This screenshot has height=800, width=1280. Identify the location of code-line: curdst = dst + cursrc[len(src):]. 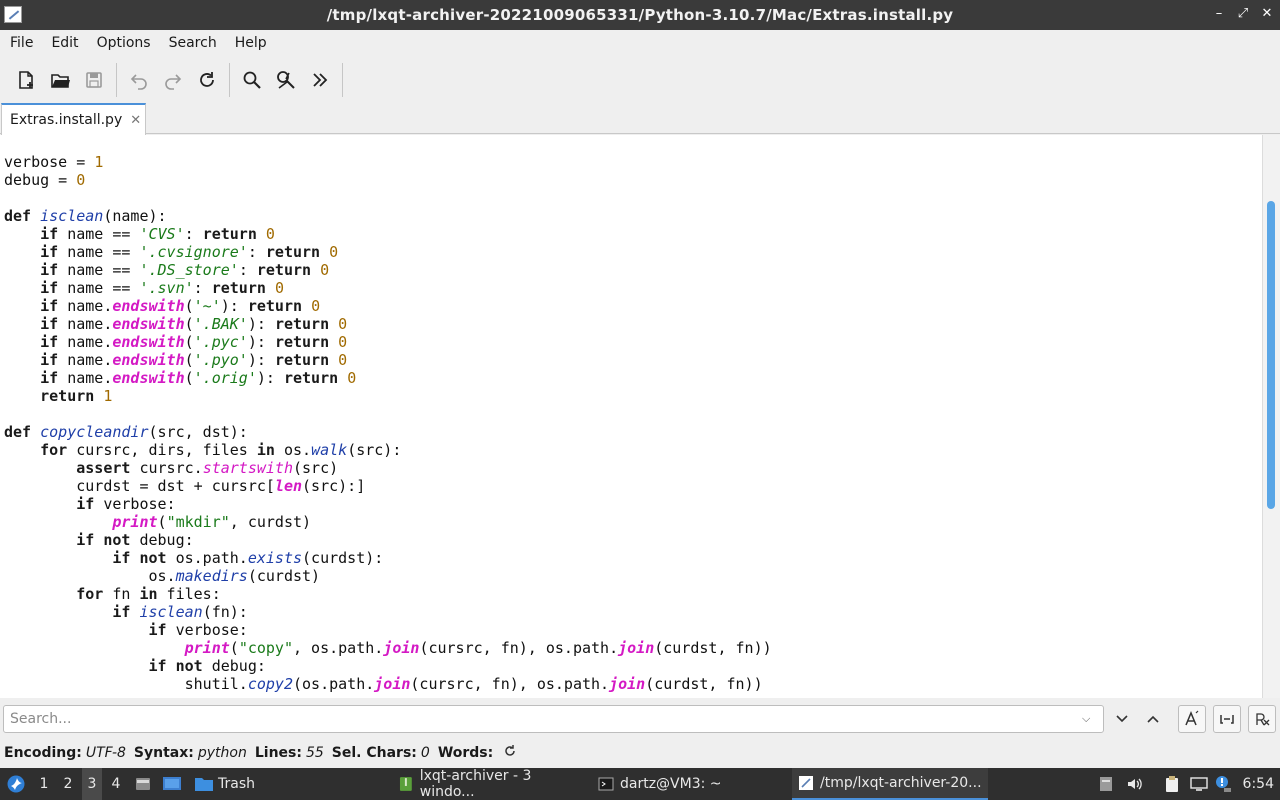
(388, 486).